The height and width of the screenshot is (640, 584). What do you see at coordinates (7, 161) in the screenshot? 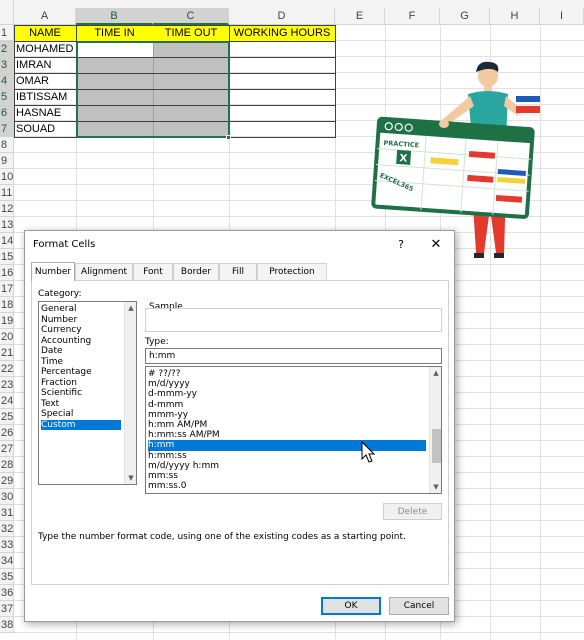
I see `row-header-9: 9` at bounding box center [7, 161].